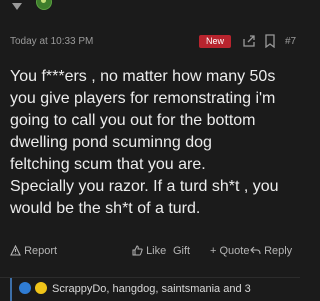 The image size is (320, 301). Describe the element at coordinates (143, 98) in the screenshot. I see `message-line: you give players for remonstrating i'm` at that location.